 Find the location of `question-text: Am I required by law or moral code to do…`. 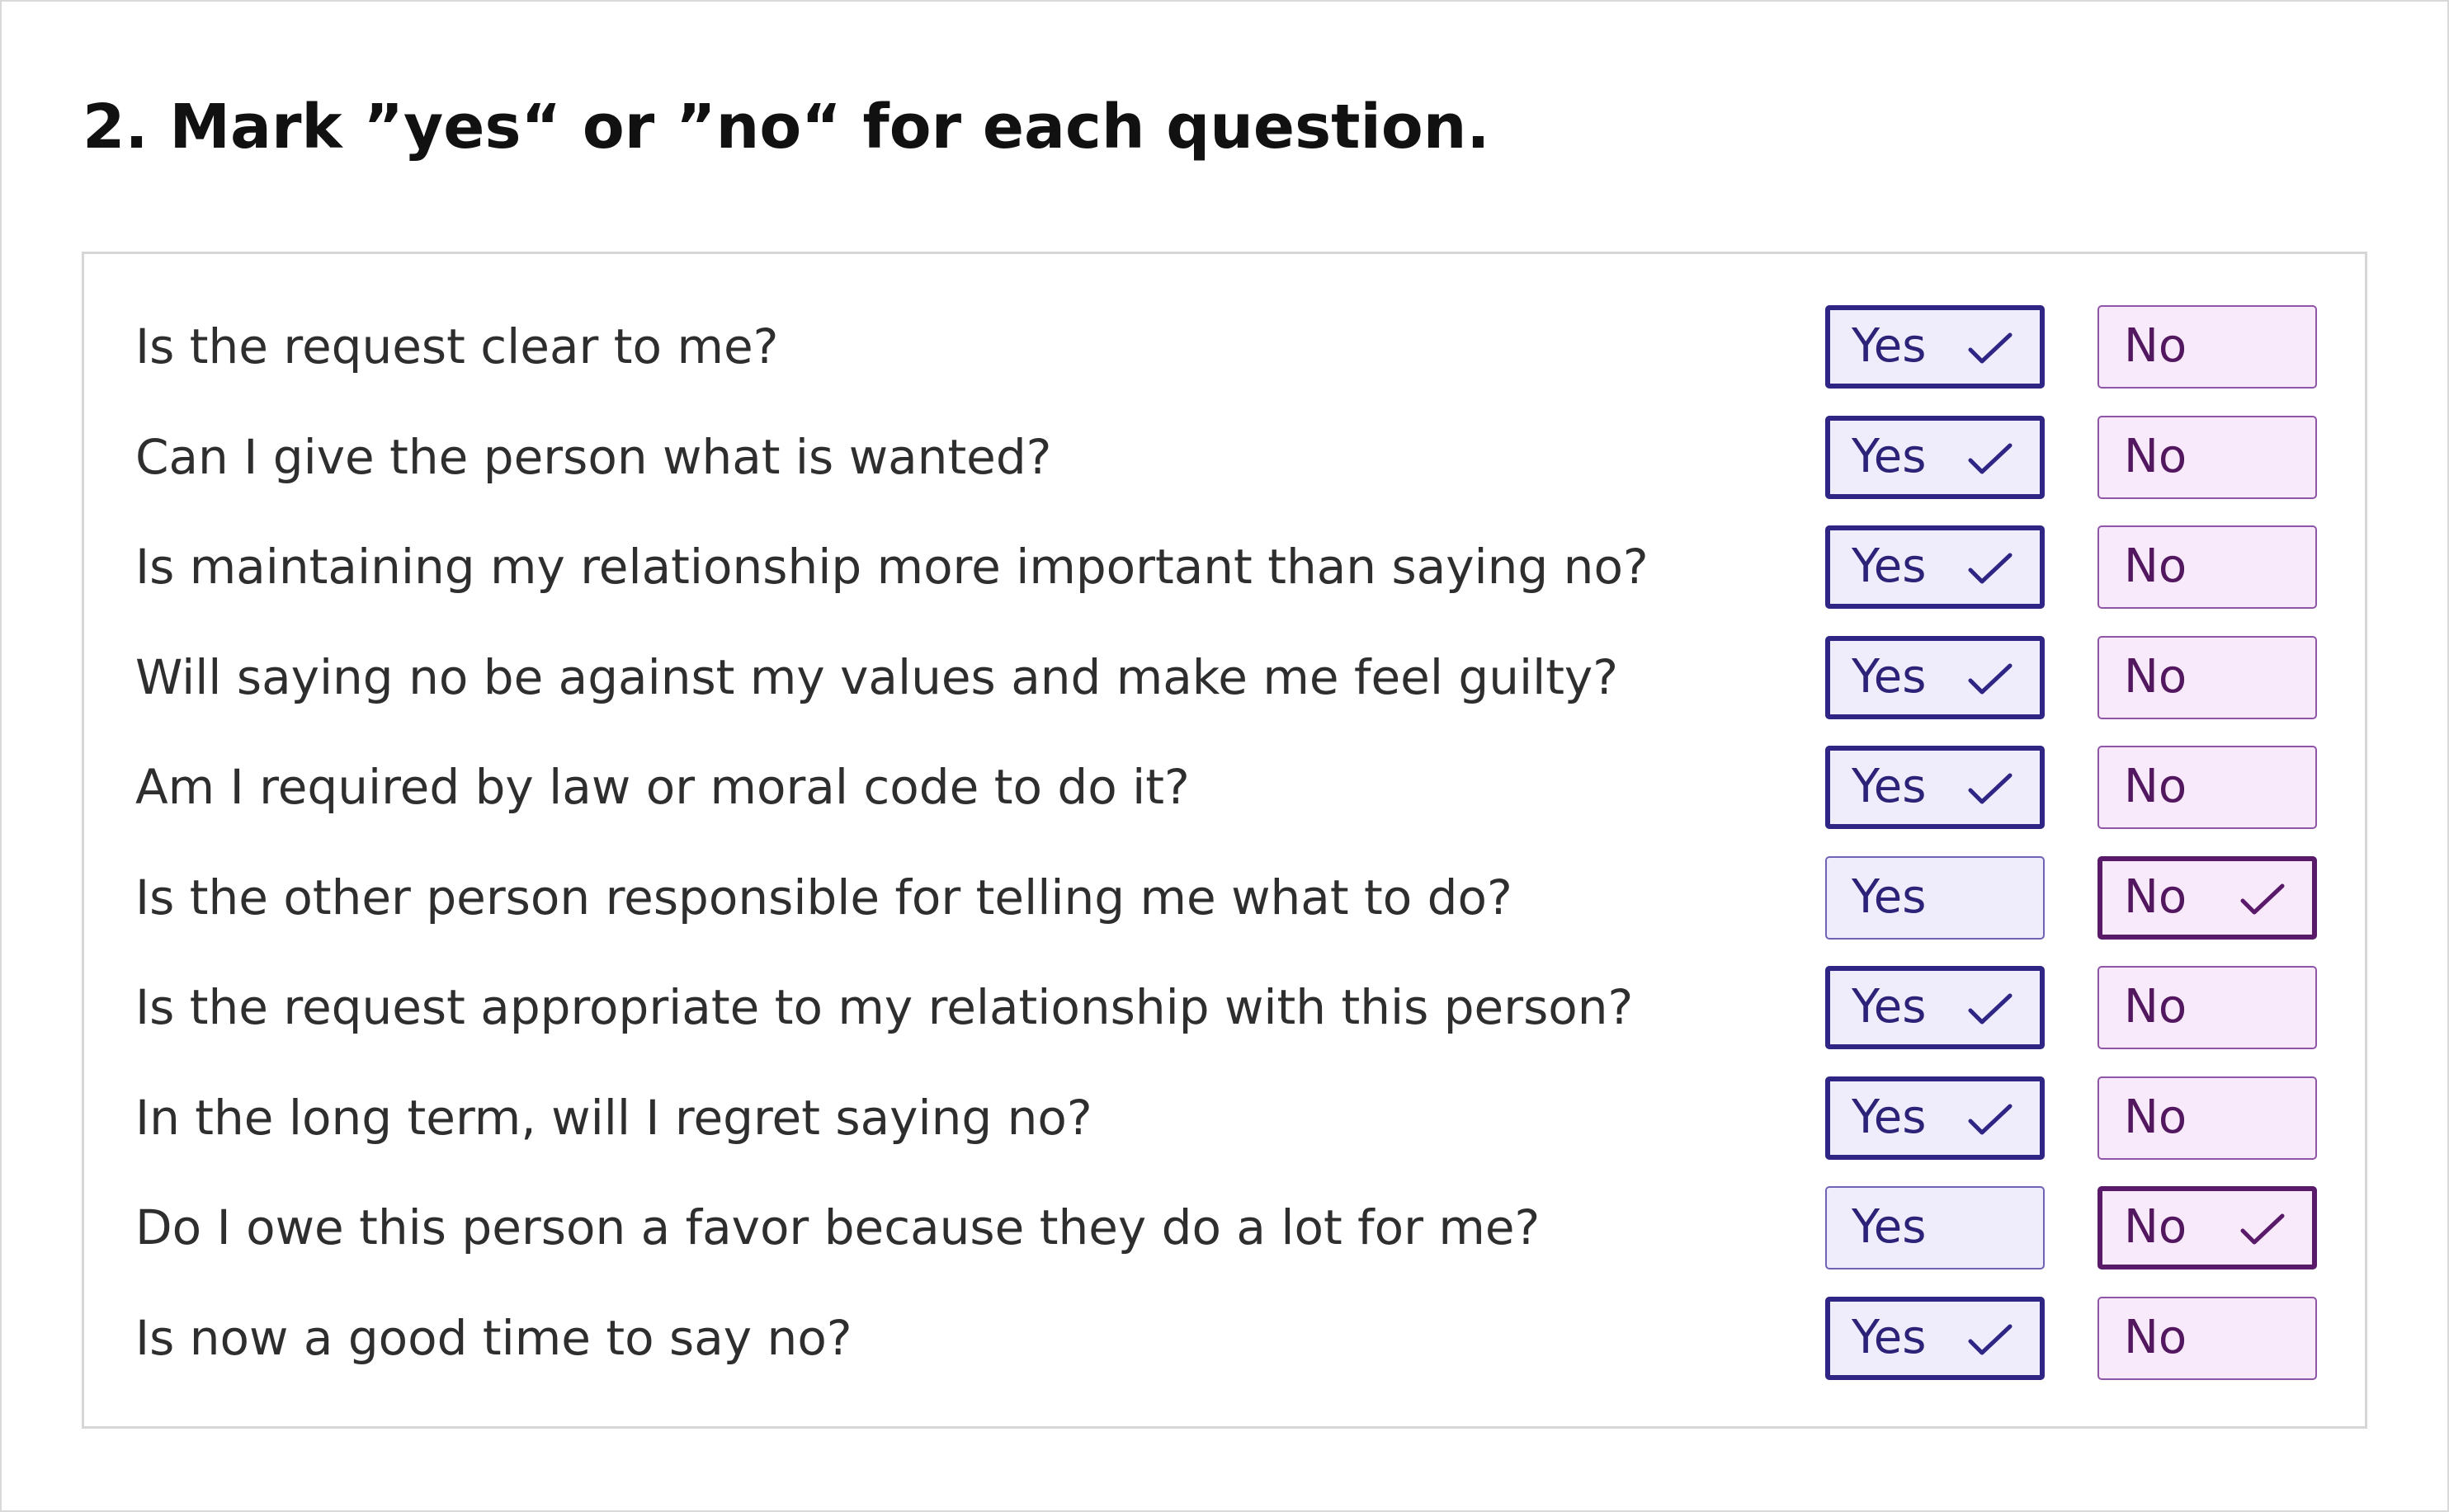

question-text: Am I required by law or moral code to do… is located at coordinates (662, 787).